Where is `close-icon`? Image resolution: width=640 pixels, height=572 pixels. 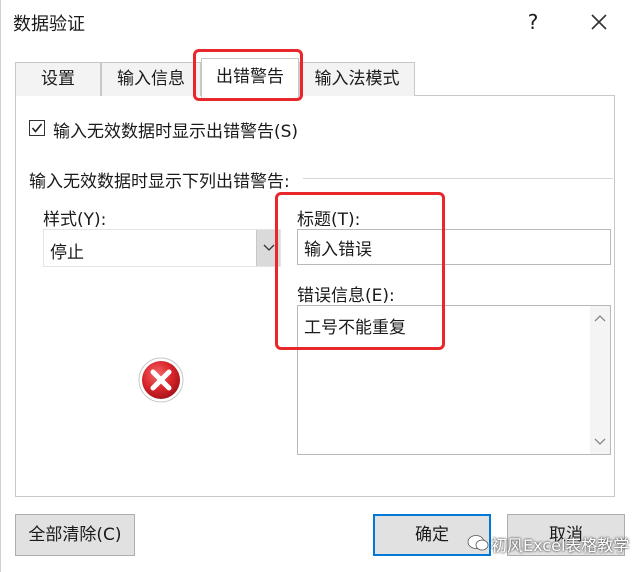 close-icon is located at coordinates (599, 22).